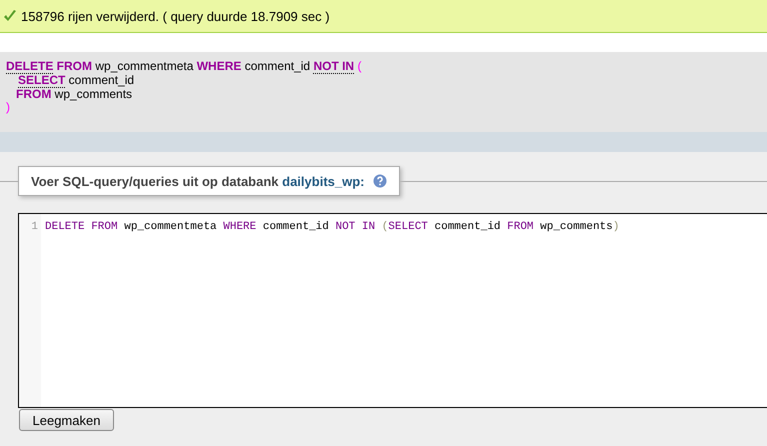  What do you see at coordinates (333, 67) in the screenshot?
I see `keyword-link: NOT IN` at bounding box center [333, 67].